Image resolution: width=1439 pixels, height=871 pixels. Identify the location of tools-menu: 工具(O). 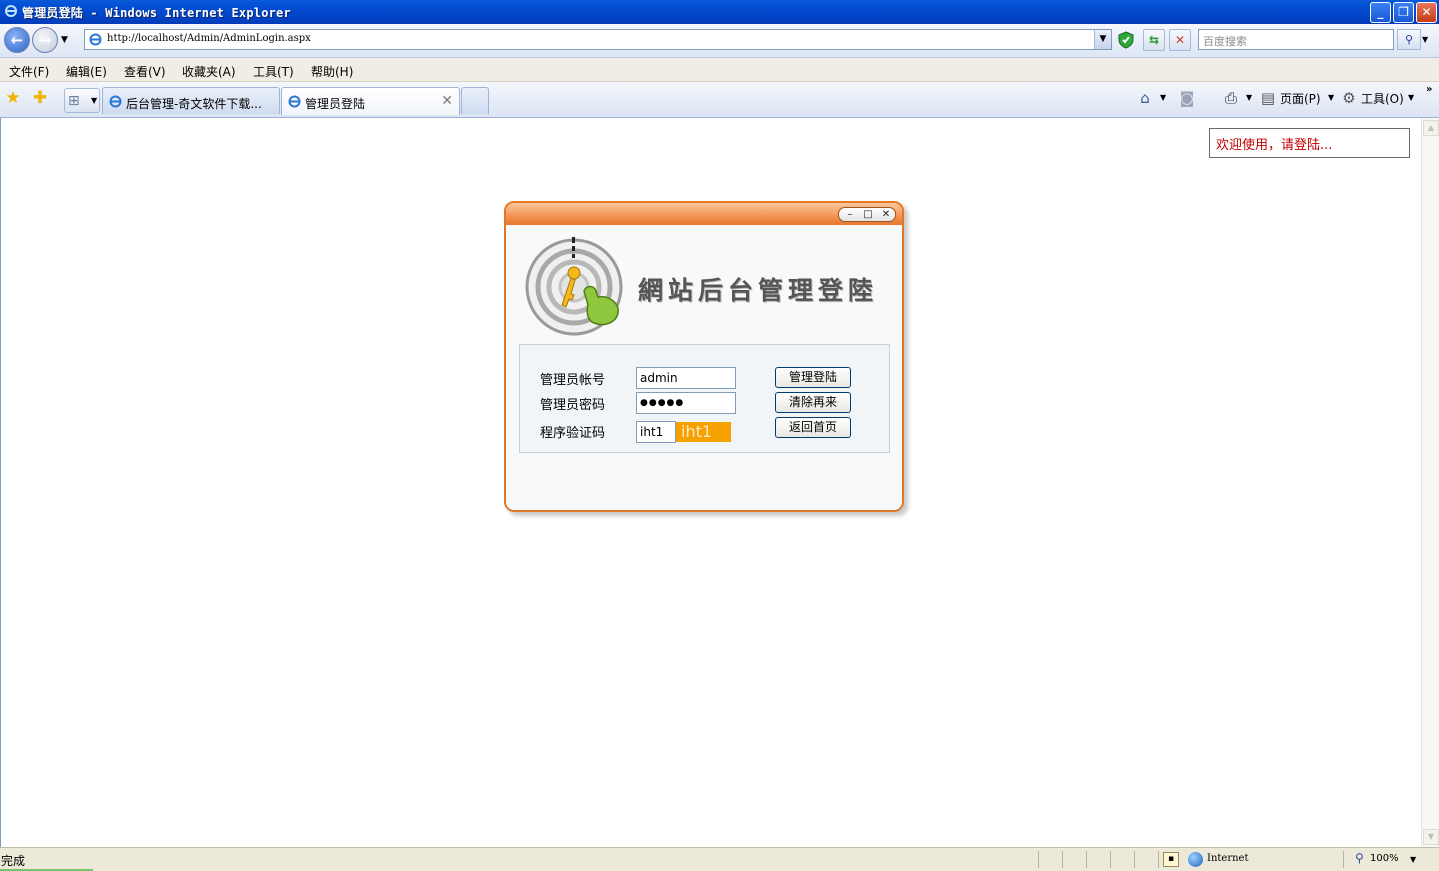
(1382, 98).